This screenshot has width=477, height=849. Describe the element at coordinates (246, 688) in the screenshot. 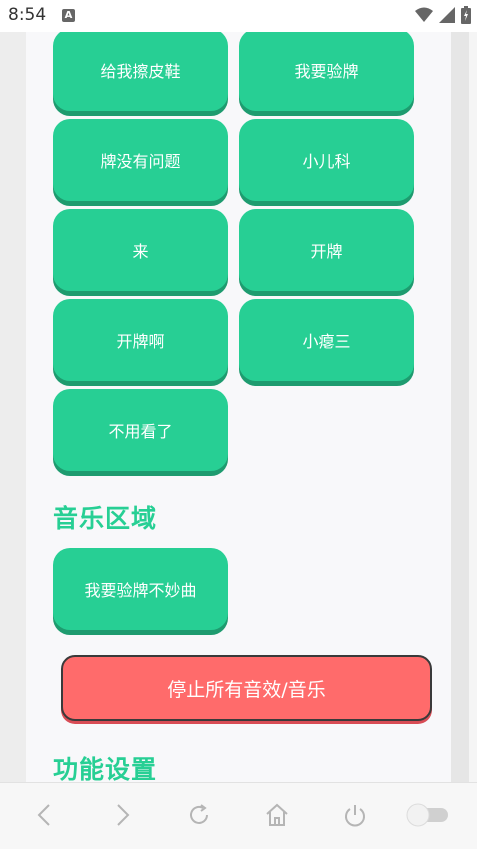

I see `stop-all-button: 停止所有音效/音乐` at that location.